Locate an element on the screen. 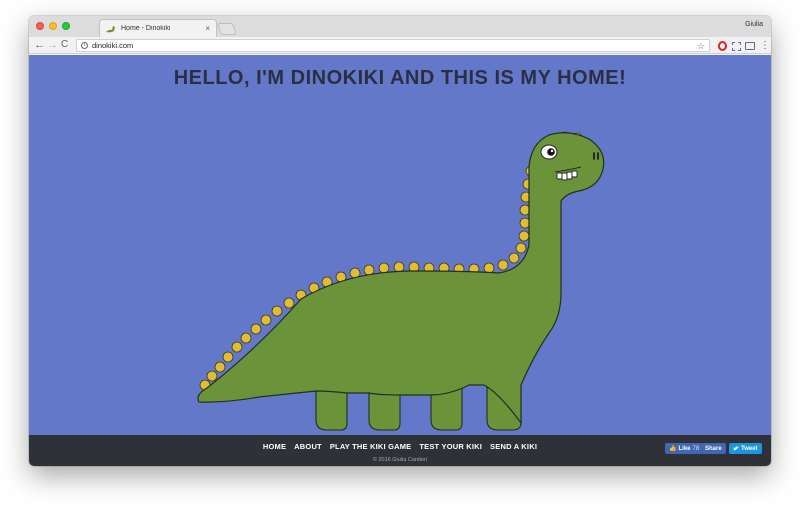  dino-eye is located at coordinates (549, 152).